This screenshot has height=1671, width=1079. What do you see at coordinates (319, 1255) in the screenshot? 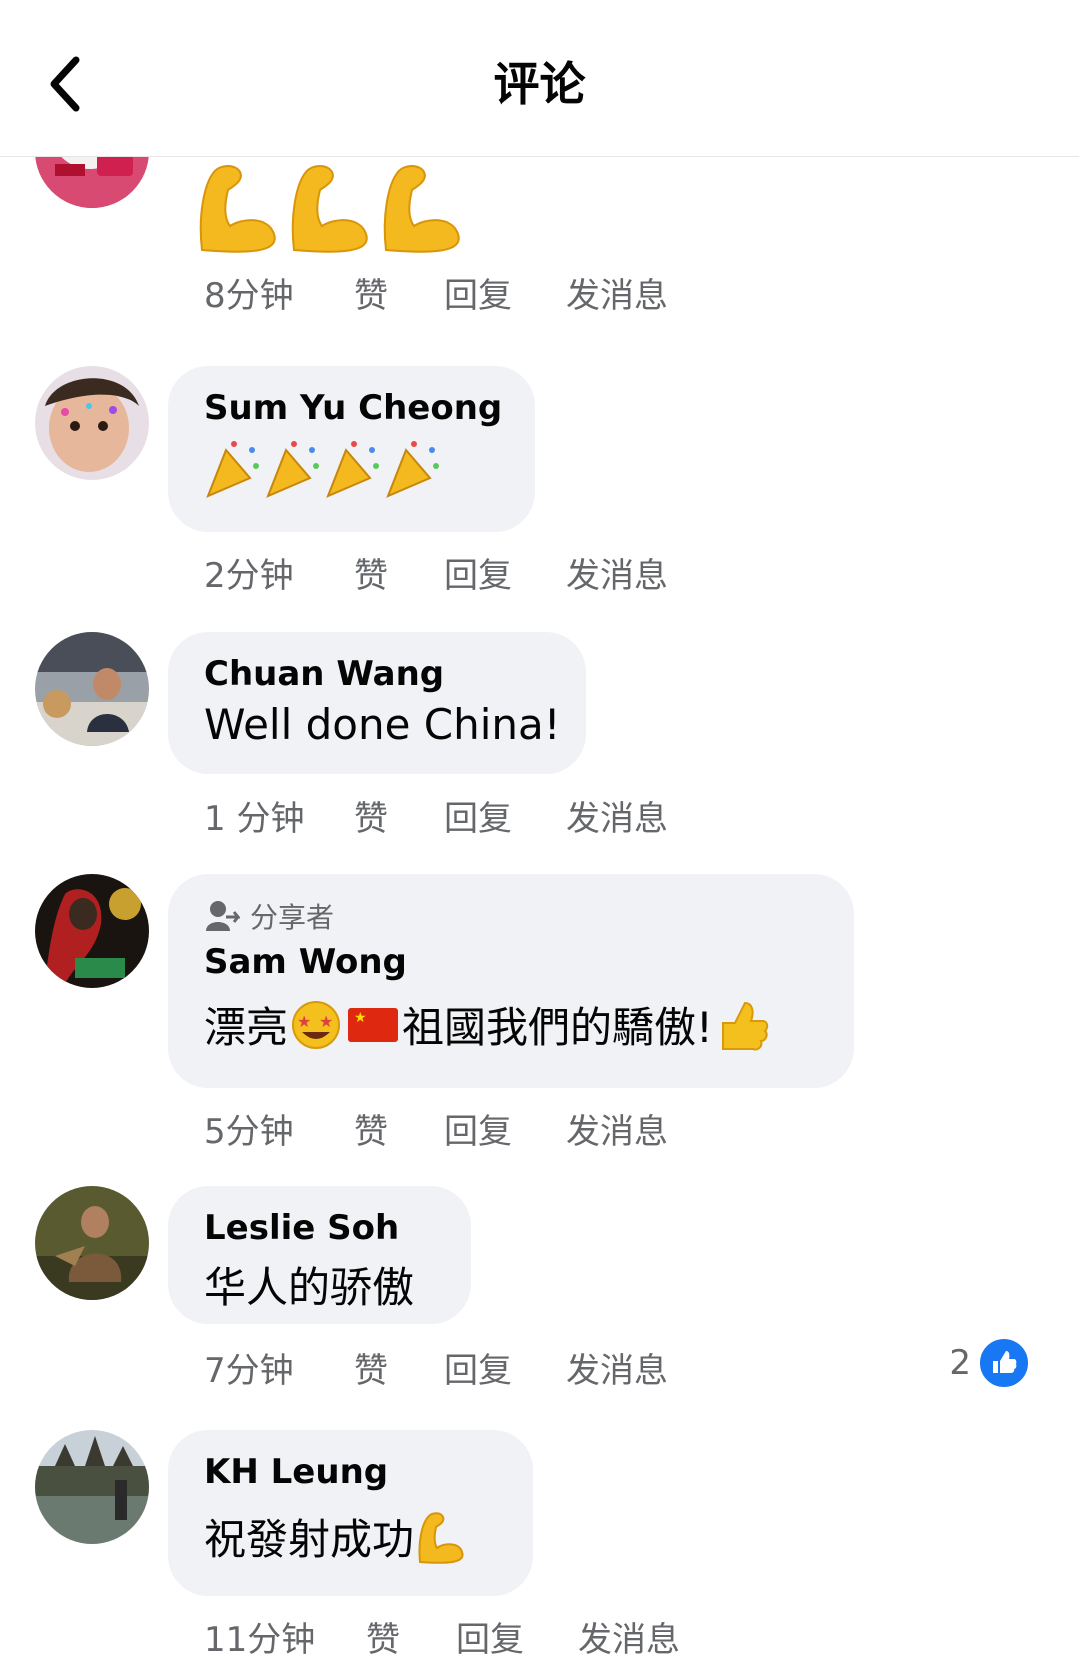
I see `comment-bubble: Leslie Soh 华人的骄傲` at bounding box center [319, 1255].